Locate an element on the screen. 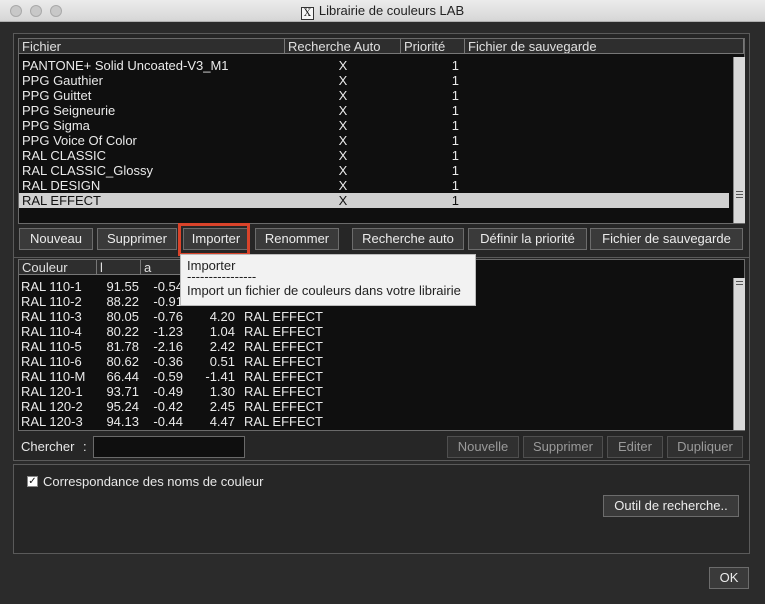 The height and width of the screenshot is (604, 765). color-b-cell: 1.30 is located at coordinates (222, 391).